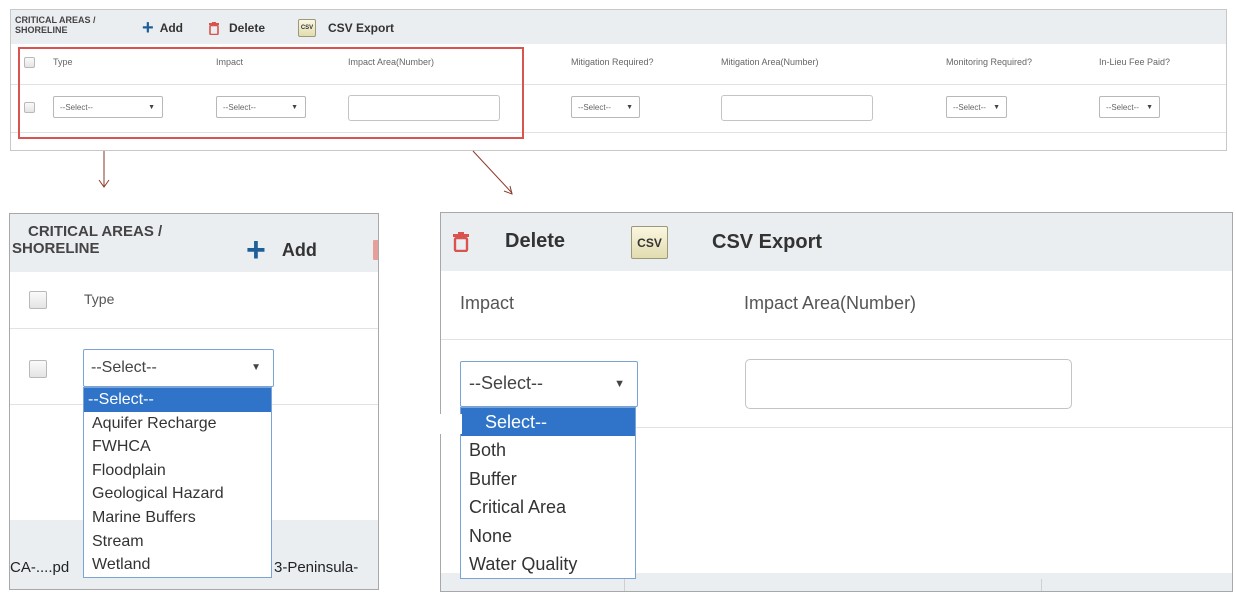  Describe the element at coordinates (836, 339) in the screenshot. I see `right-row-divider` at that location.